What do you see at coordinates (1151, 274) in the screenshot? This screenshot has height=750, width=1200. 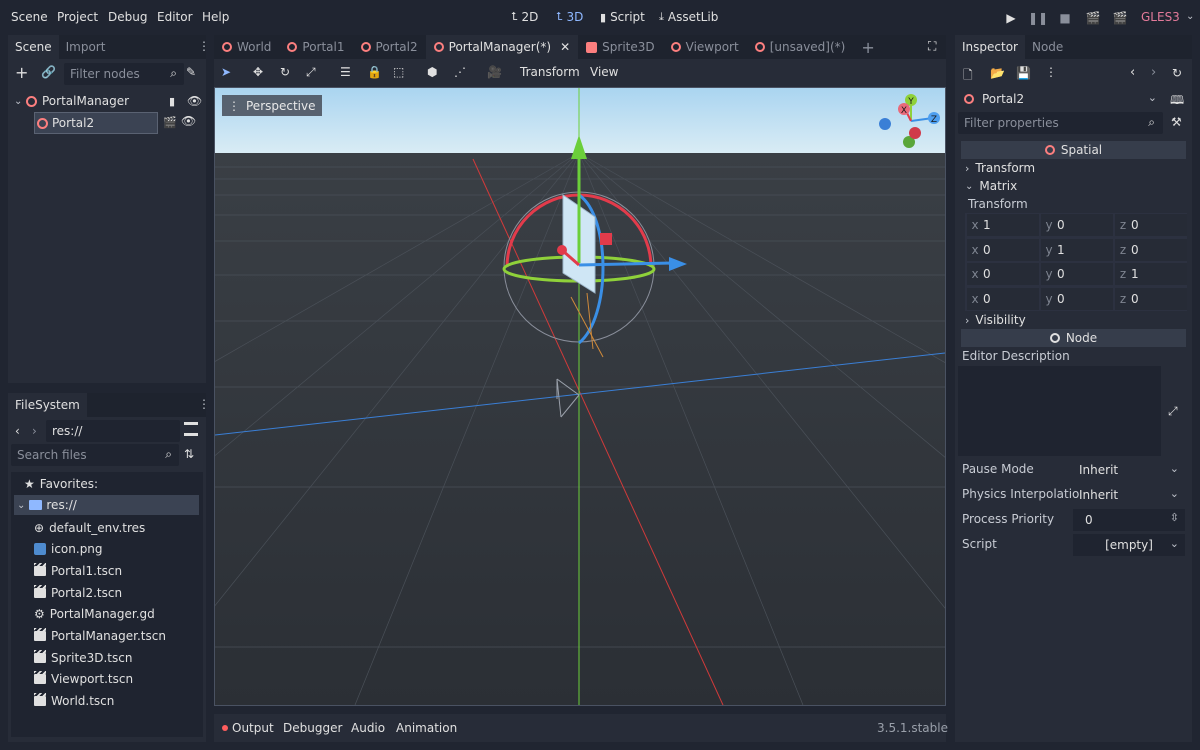 I see `matrix-cell: z1` at bounding box center [1151, 274].